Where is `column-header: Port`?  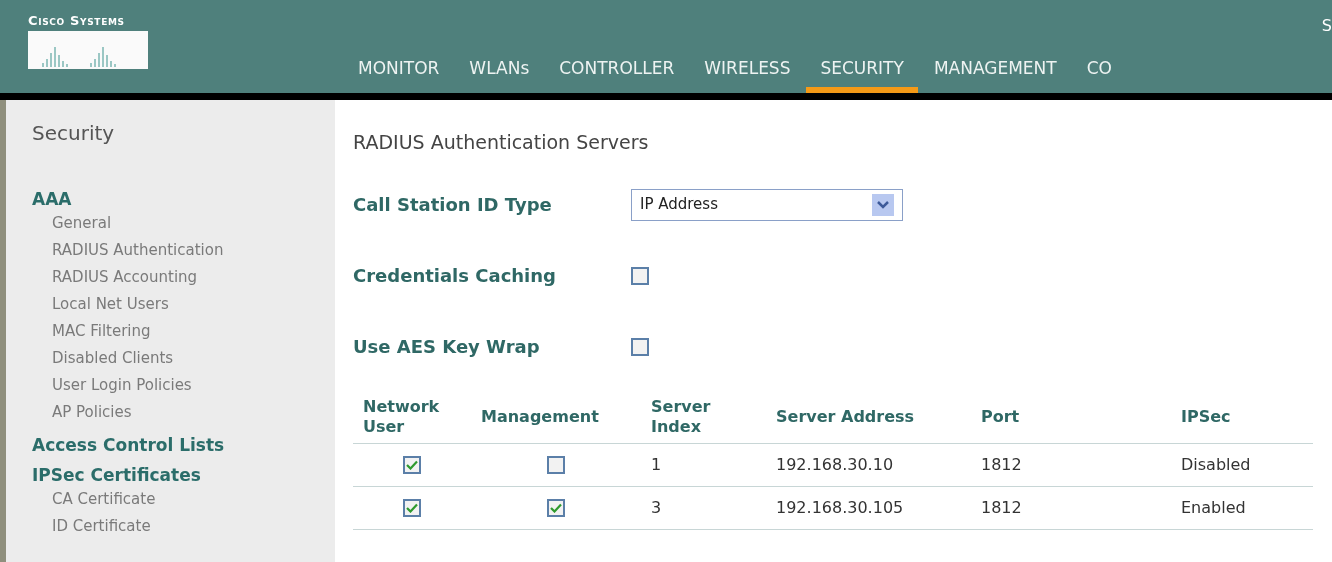 column-header: Port is located at coordinates (1000, 417).